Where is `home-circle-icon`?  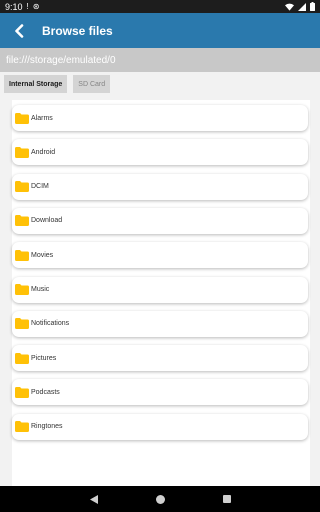 home-circle-icon is located at coordinates (160, 499).